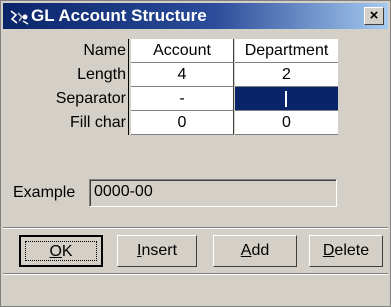  I want to click on ok-button: OK, so click(61, 251).